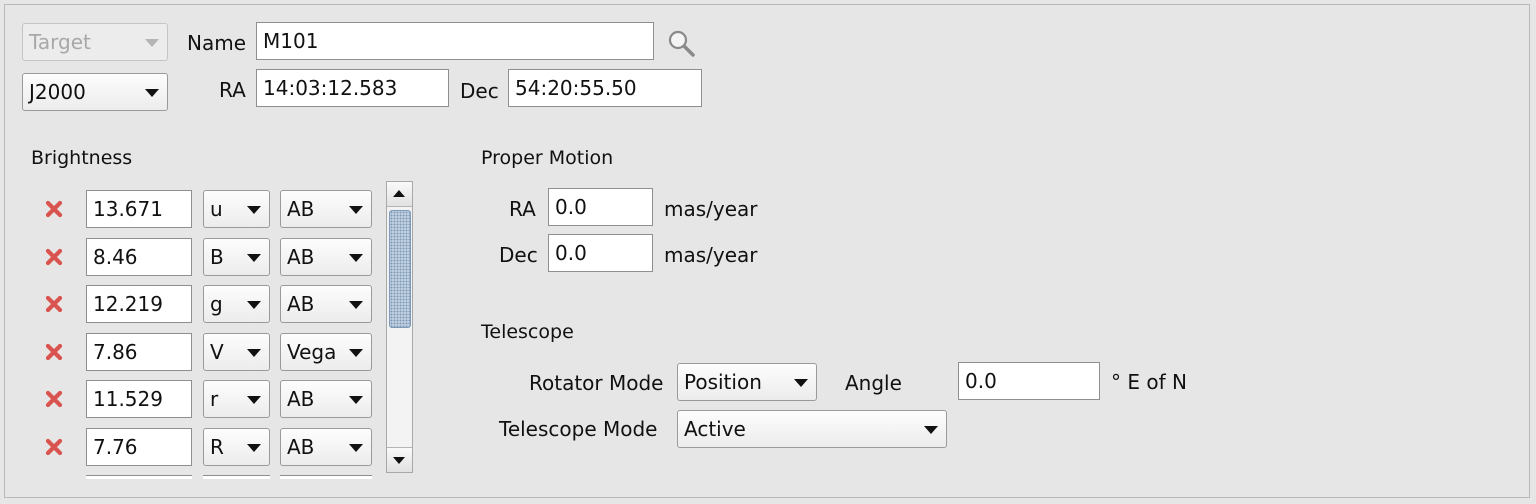 Image resolution: width=1536 pixels, height=504 pixels. I want to click on mag-system-combo: Vega, so click(326, 352).